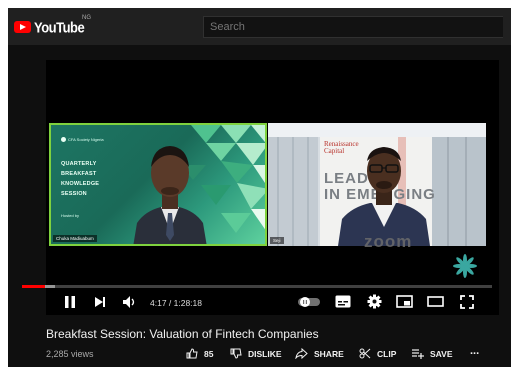  What do you see at coordinates (236, 353) in the screenshot?
I see `thumbs-down-icon` at bounding box center [236, 353].